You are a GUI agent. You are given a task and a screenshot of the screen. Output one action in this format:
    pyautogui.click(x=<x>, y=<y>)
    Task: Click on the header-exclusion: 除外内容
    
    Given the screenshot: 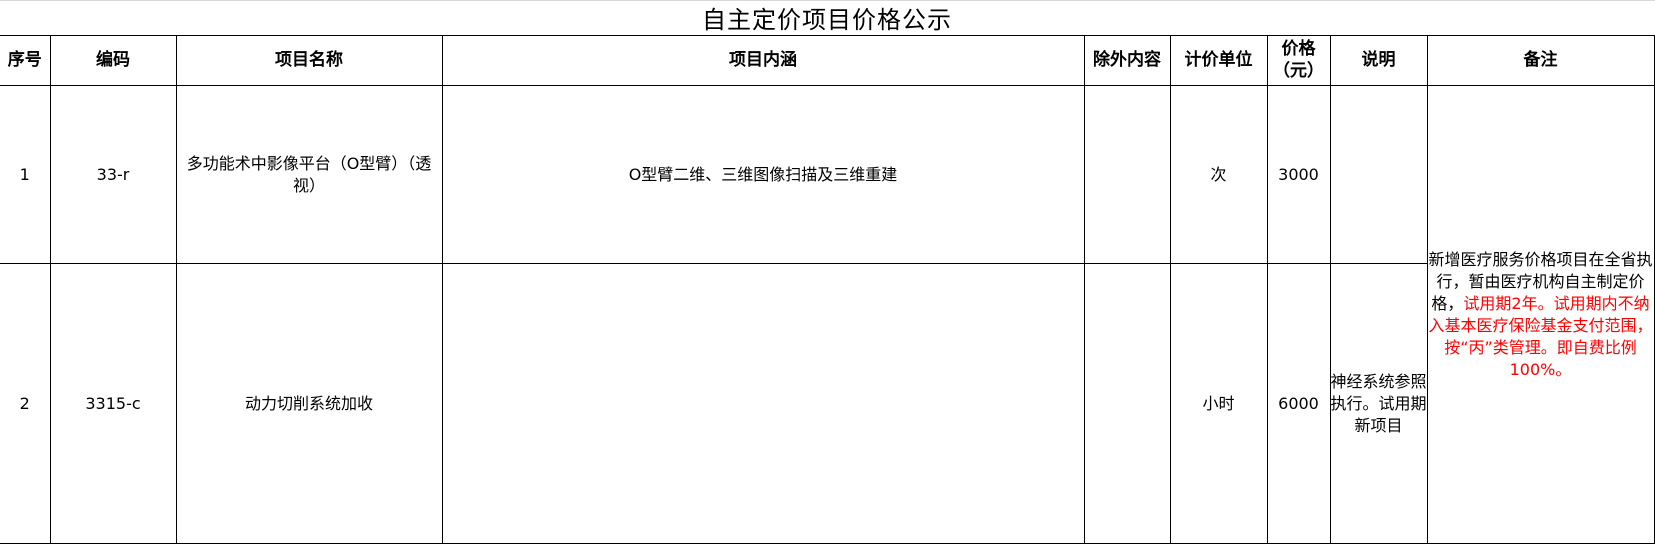 What is the action you would take?
    pyautogui.click(x=1127, y=60)
    